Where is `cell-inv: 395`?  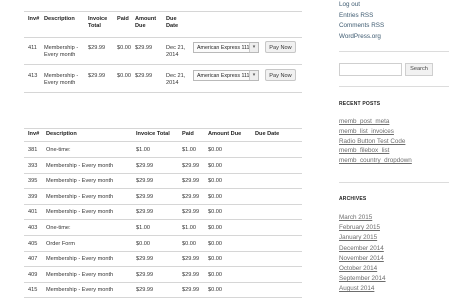 cell-inv: 395 is located at coordinates (33, 181).